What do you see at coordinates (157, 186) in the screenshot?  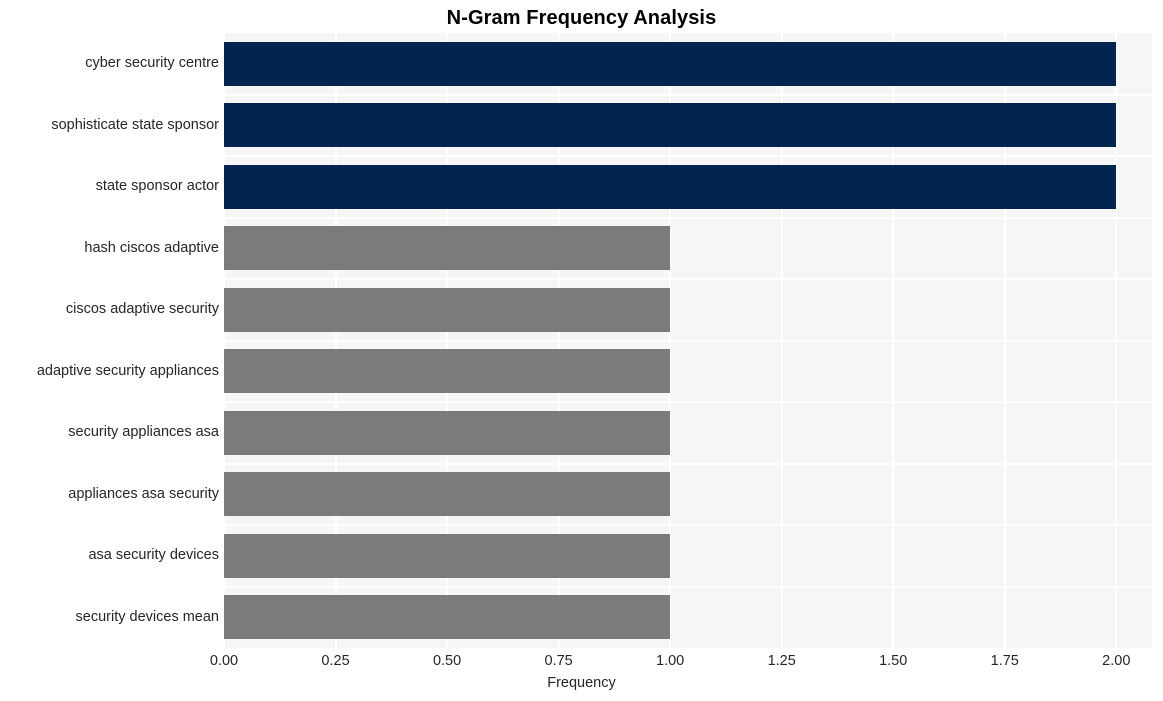 I see `y-axis-tick-label: state sponsor actor` at bounding box center [157, 186].